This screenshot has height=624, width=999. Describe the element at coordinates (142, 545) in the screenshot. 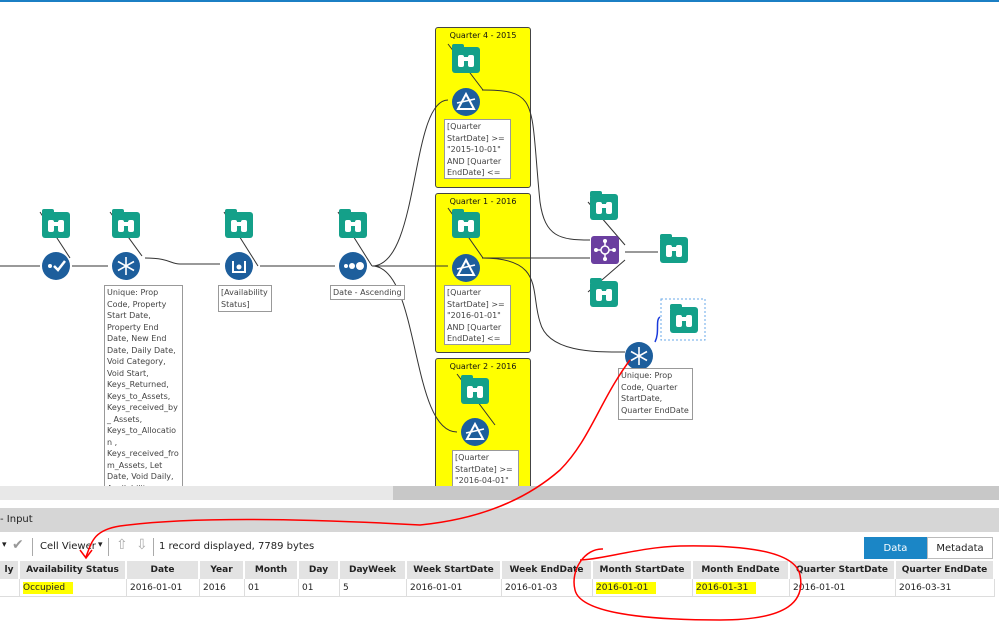

I see `arrow-down-icon: ⇩` at that location.